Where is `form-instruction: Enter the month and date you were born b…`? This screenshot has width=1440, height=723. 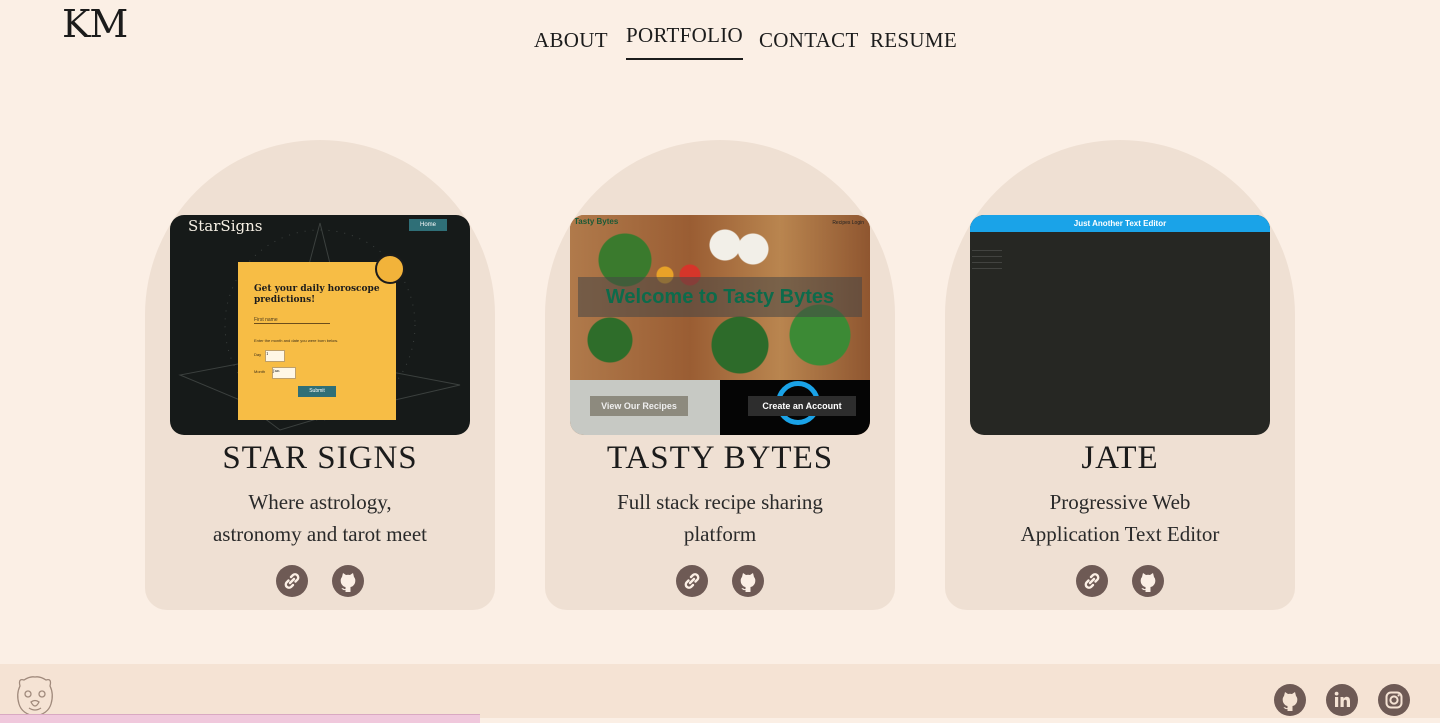 form-instruction: Enter the month and date you were born b… is located at coordinates (296, 340).